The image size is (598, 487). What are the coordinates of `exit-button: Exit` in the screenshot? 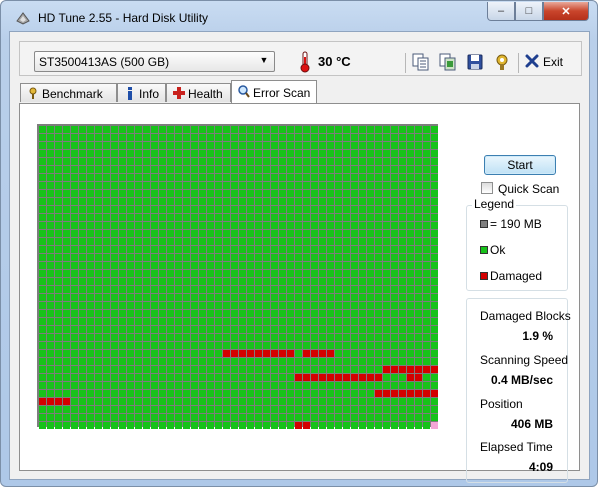 It's located at (549, 63).